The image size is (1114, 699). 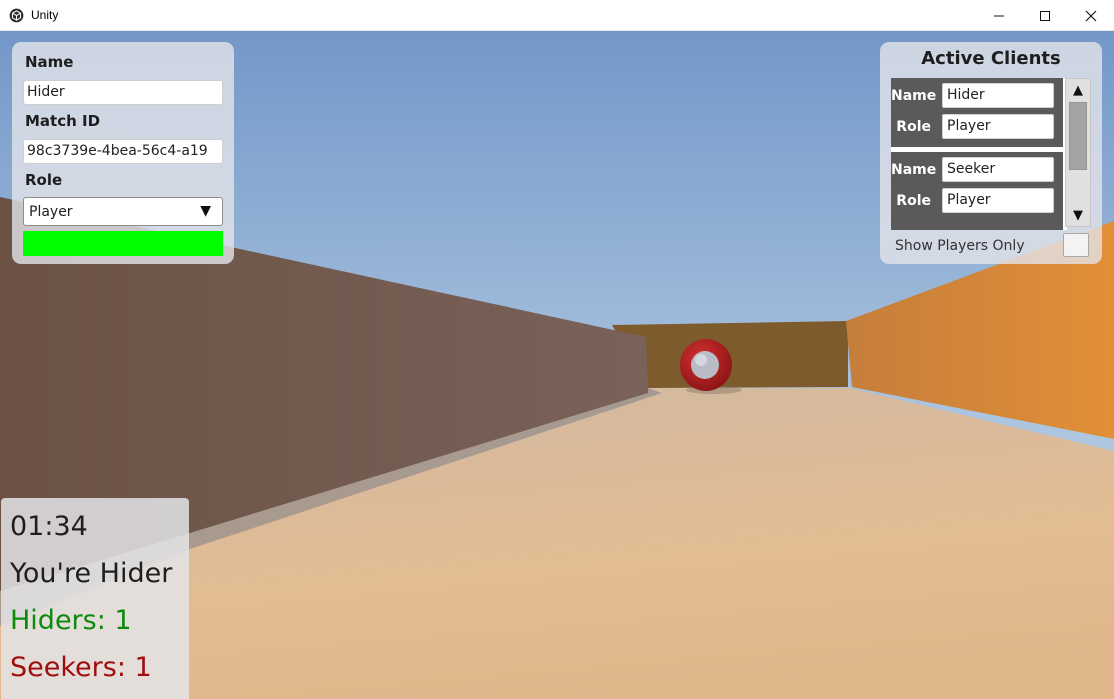 What do you see at coordinates (123, 243) in the screenshot?
I see `connection-status-bar` at bounding box center [123, 243].